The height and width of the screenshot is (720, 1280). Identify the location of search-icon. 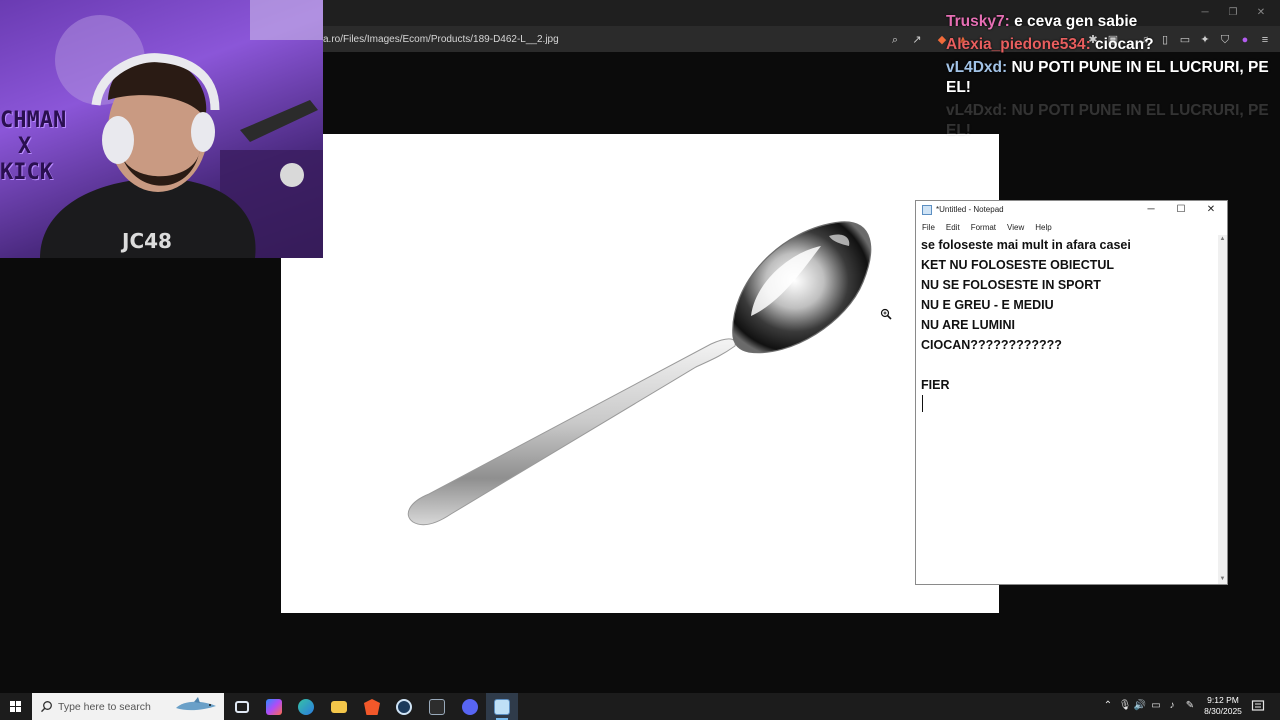
(46, 707).